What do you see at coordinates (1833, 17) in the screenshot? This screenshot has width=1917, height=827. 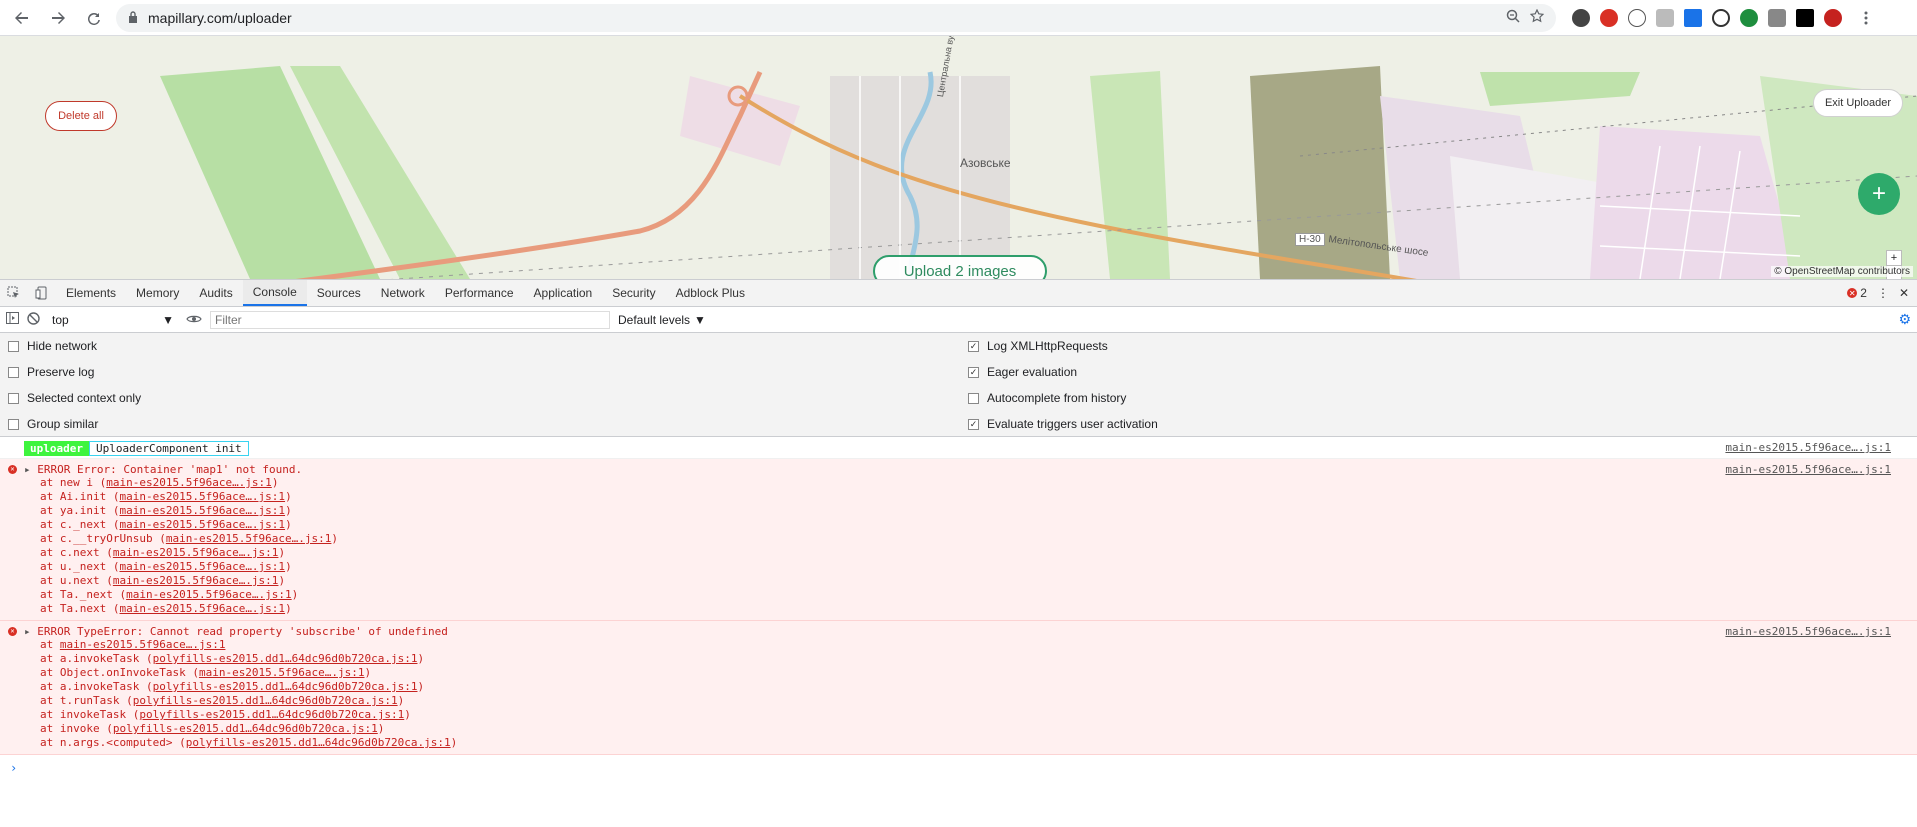 I see `profile-avatar-icon` at bounding box center [1833, 17].